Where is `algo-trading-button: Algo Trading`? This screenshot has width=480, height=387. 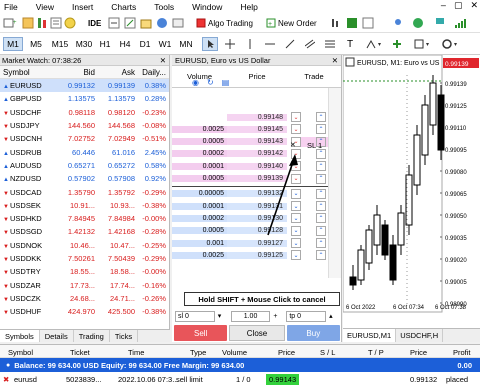 algo-trading-button: Algo Trading is located at coordinates (224, 23).